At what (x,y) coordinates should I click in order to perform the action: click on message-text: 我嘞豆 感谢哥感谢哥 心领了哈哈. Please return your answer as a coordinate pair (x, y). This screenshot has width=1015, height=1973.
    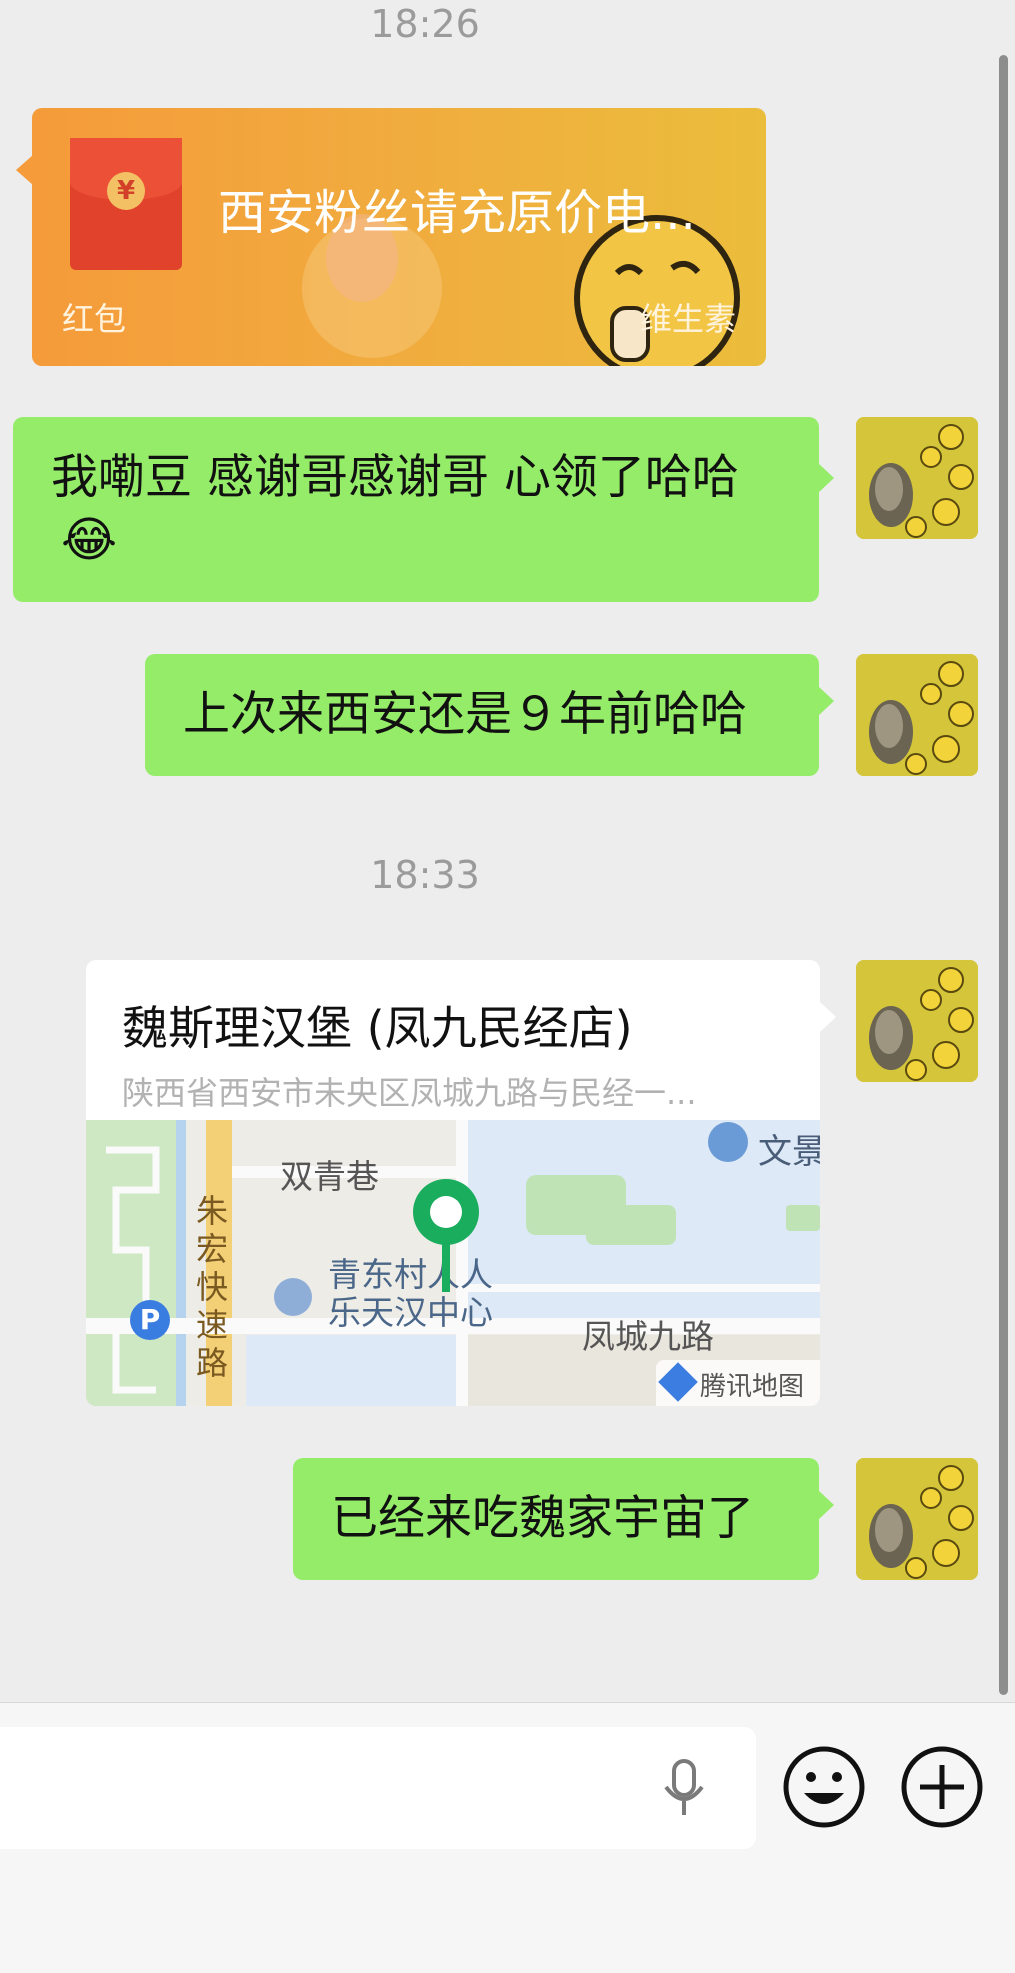
    Looking at the image, I should click on (395, 477).